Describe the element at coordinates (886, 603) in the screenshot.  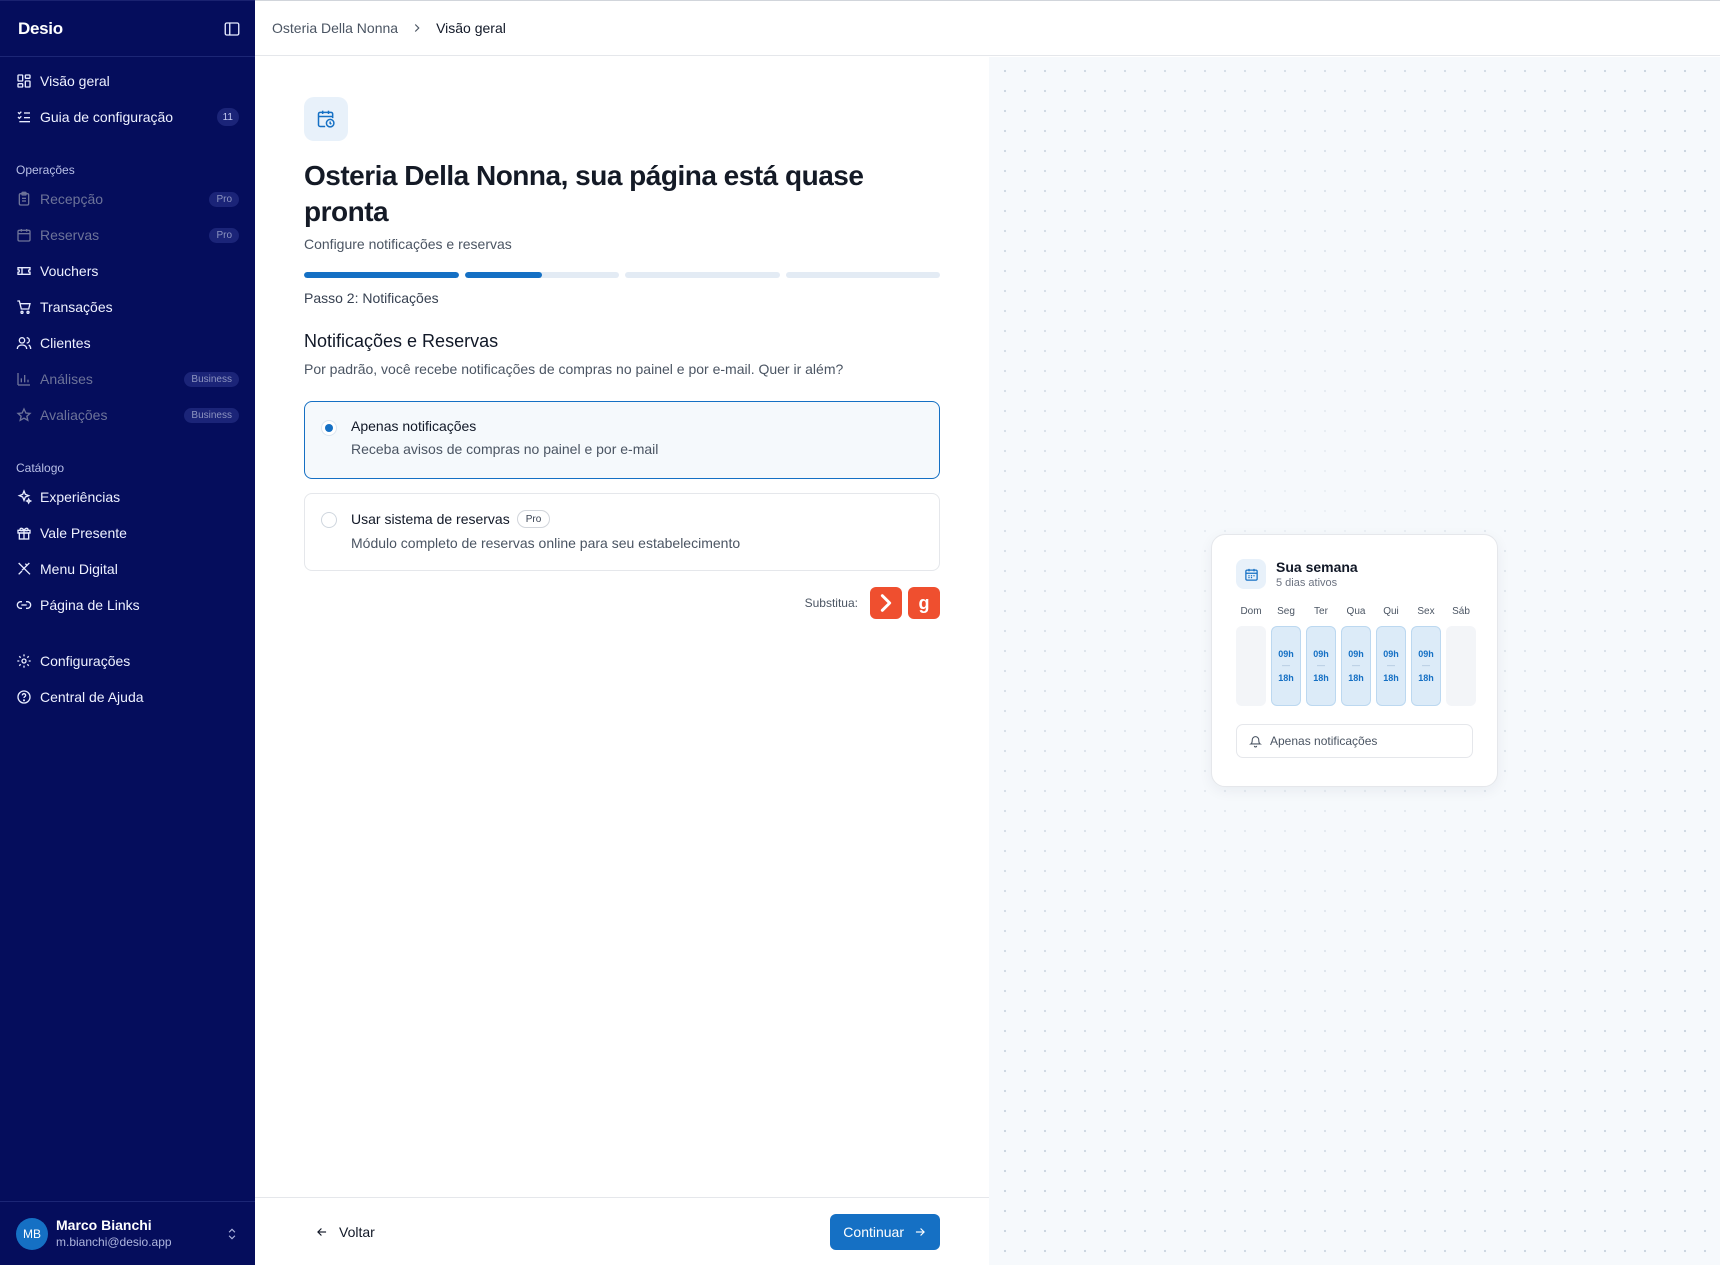
I see `brand-arrow-icon` at that location.